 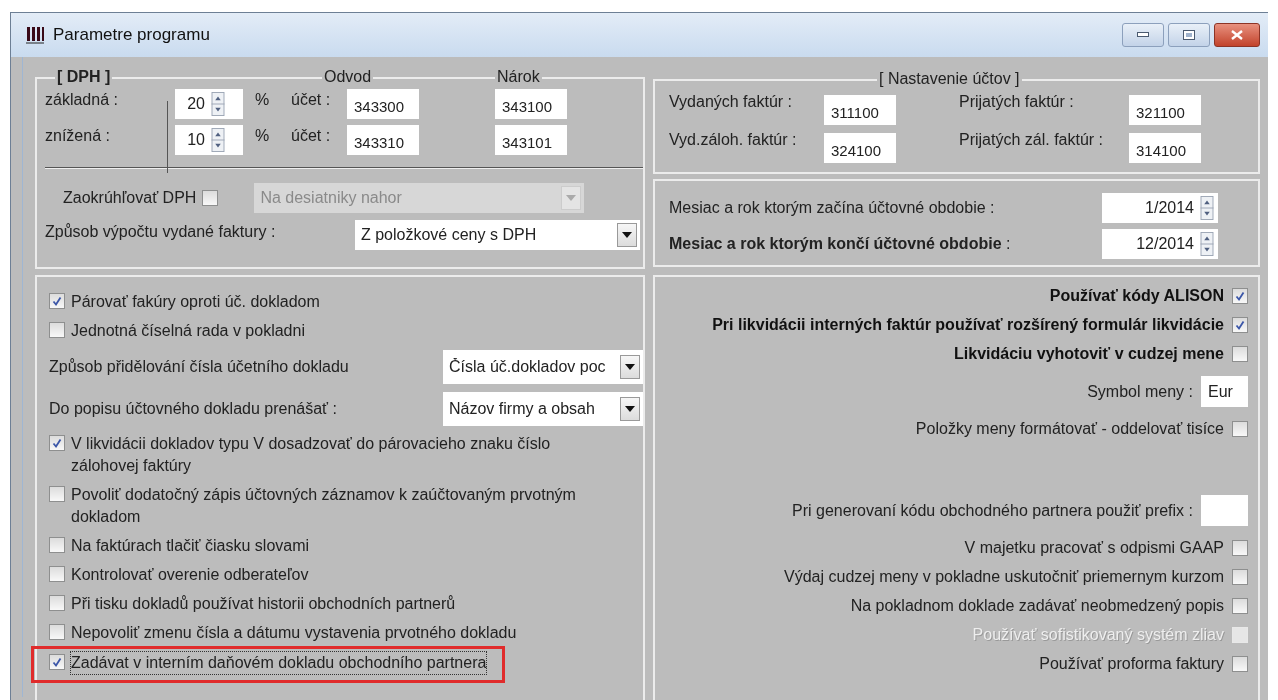 I want to click on dropdown: Z položkové ceny s DPH, so click(x=497, y=235).